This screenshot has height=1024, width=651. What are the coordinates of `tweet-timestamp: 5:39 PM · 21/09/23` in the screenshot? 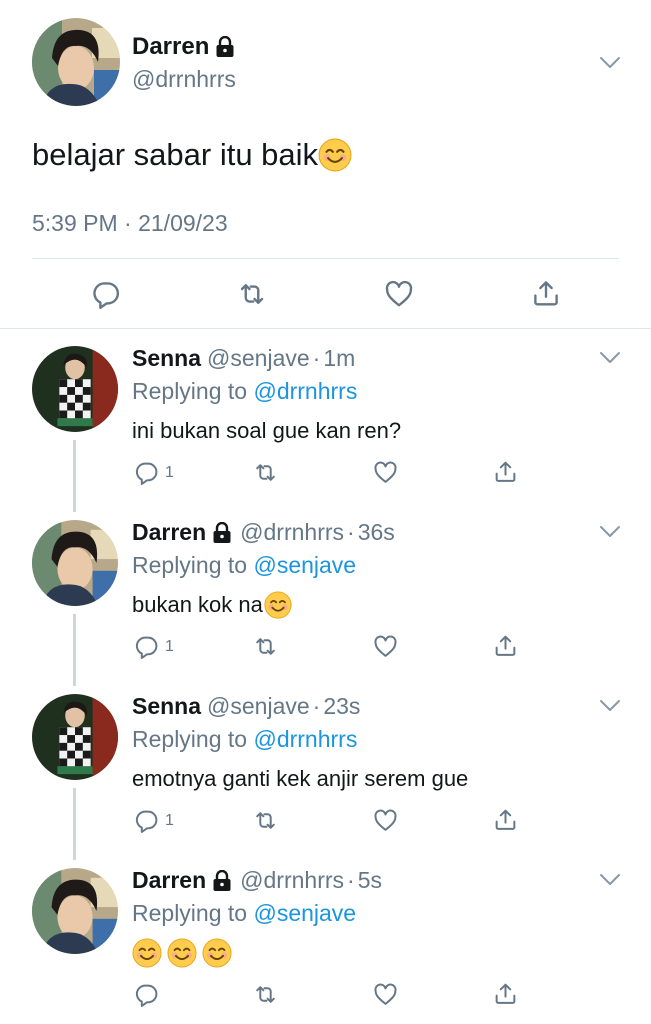 It's located at (130, 223).